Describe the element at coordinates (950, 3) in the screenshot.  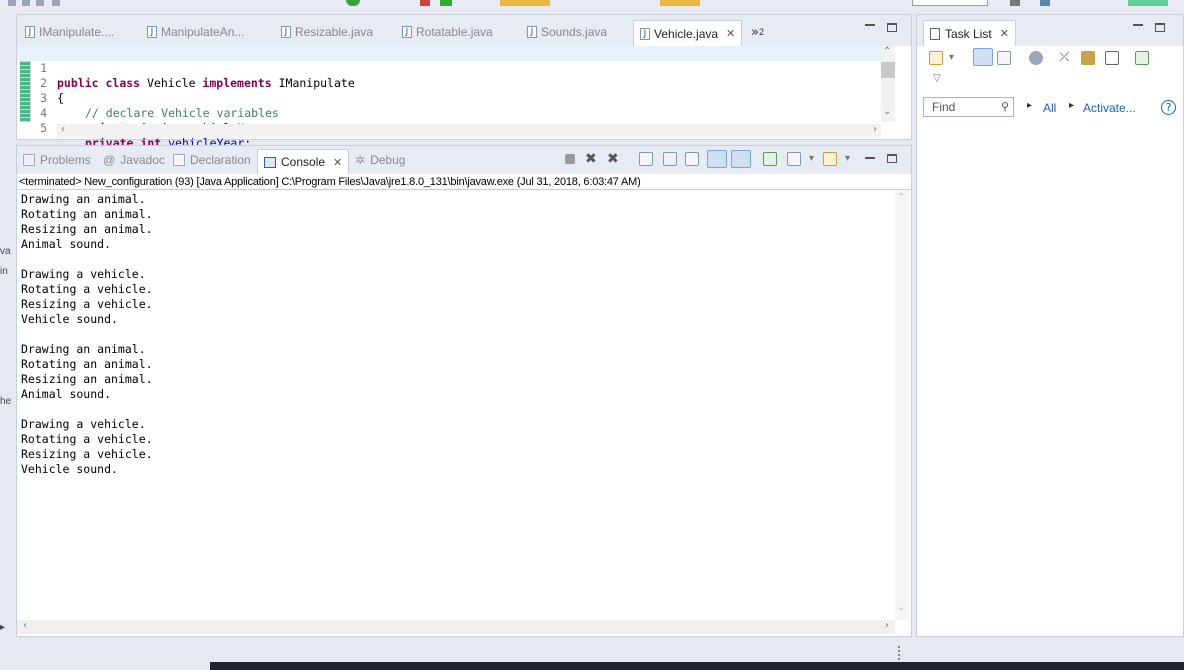
I see `quick-access-input` at that location.